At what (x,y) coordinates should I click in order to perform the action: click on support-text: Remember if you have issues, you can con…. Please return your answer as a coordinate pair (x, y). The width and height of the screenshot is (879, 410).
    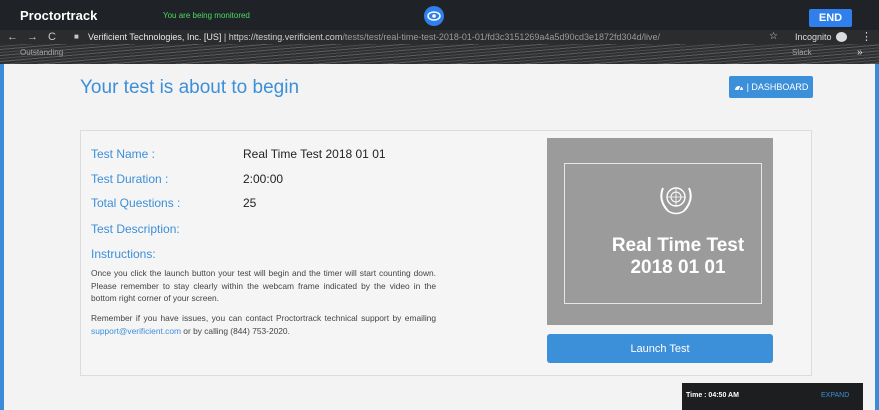
    Looking at the image, I should click on (263, 324).